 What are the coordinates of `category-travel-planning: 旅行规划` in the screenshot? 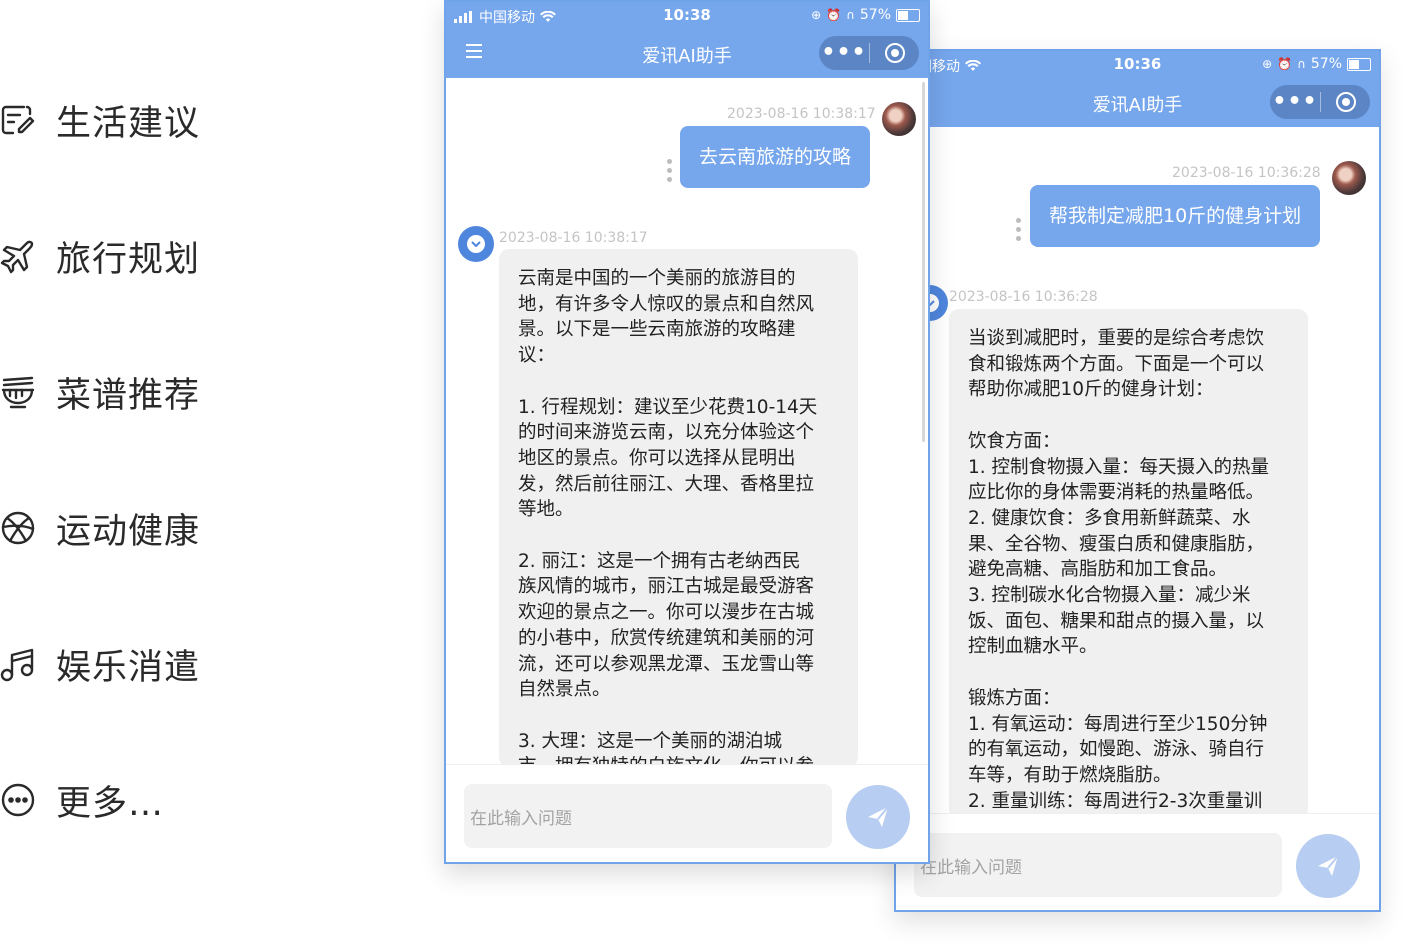 It's located at (100, 257).